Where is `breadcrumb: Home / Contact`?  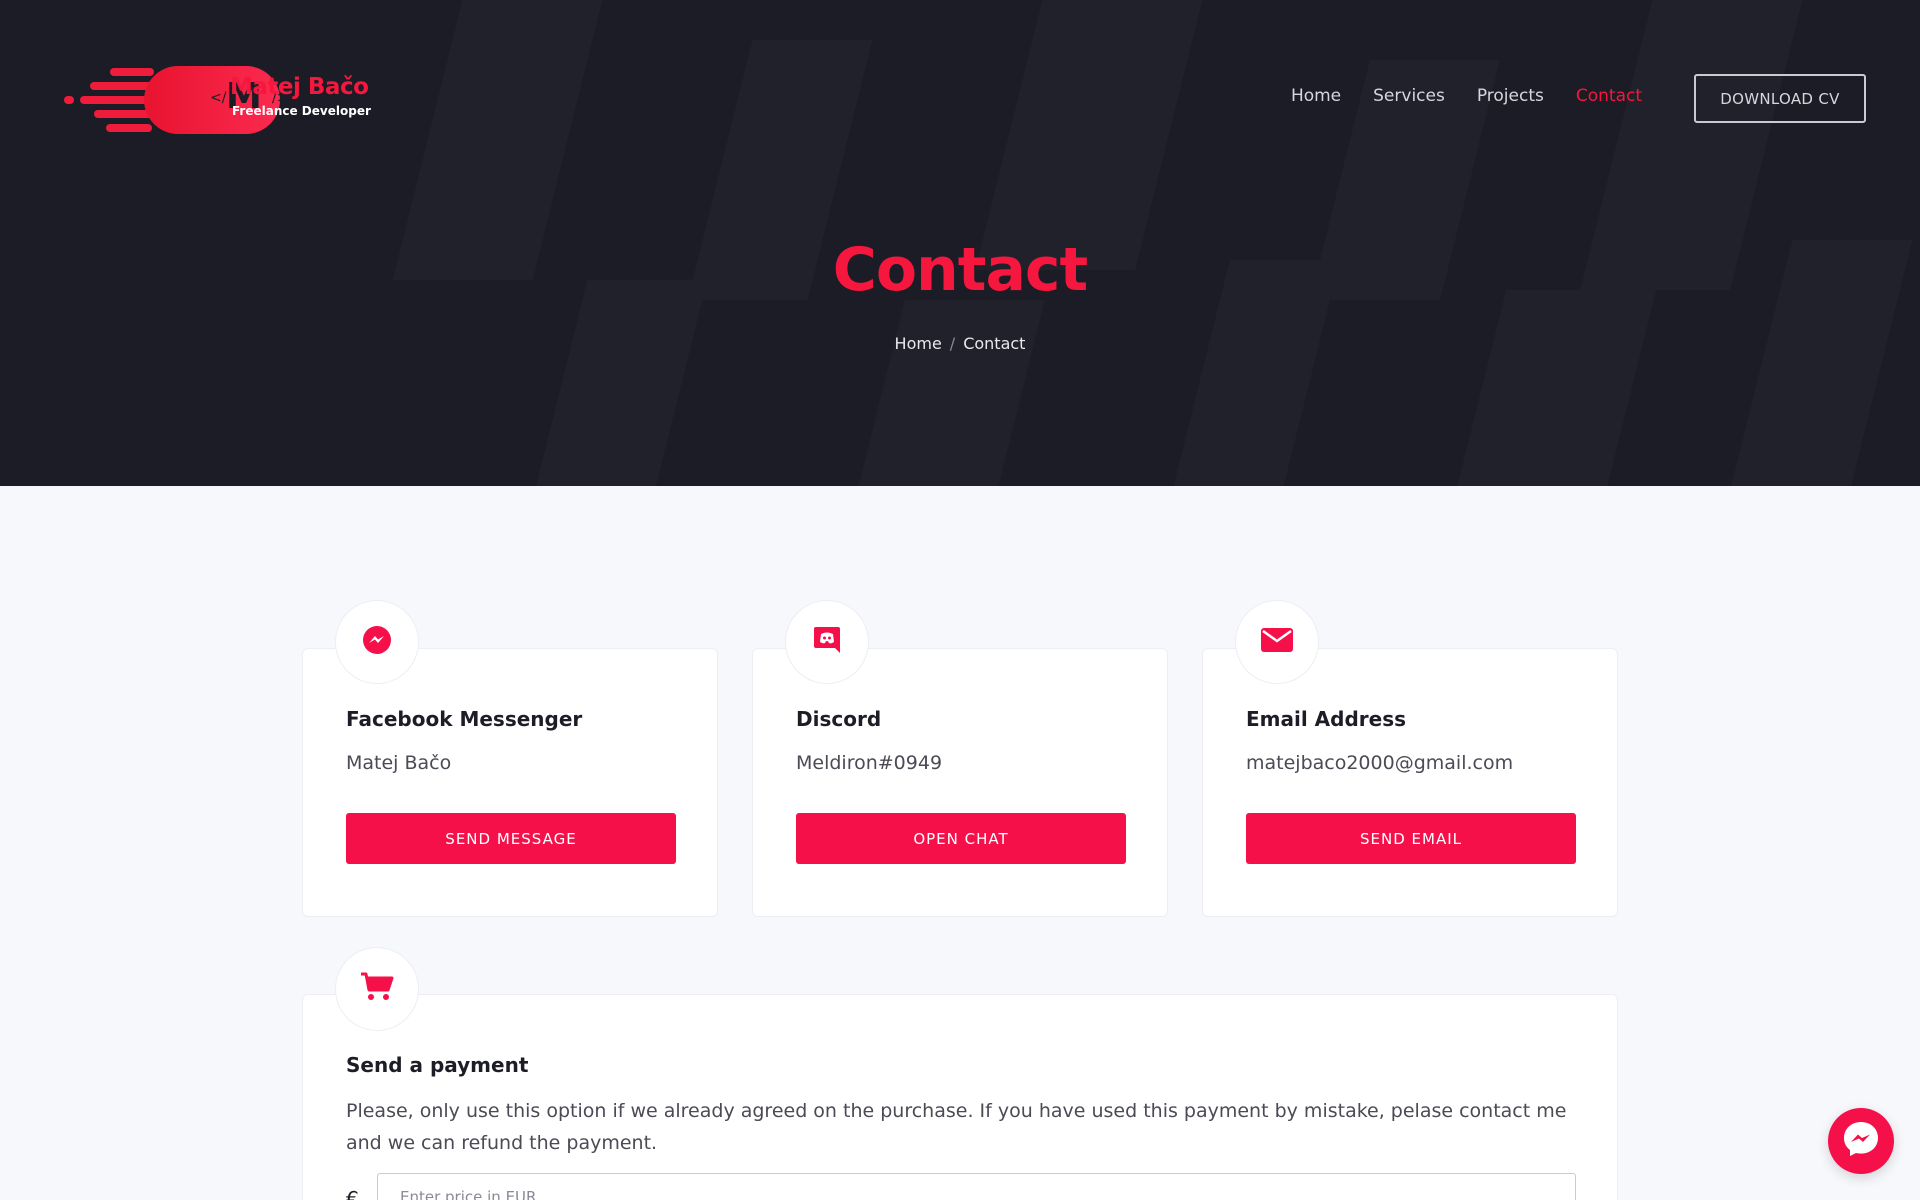
breadcrumb: Home / Contact is located at coordinates (960, 343).